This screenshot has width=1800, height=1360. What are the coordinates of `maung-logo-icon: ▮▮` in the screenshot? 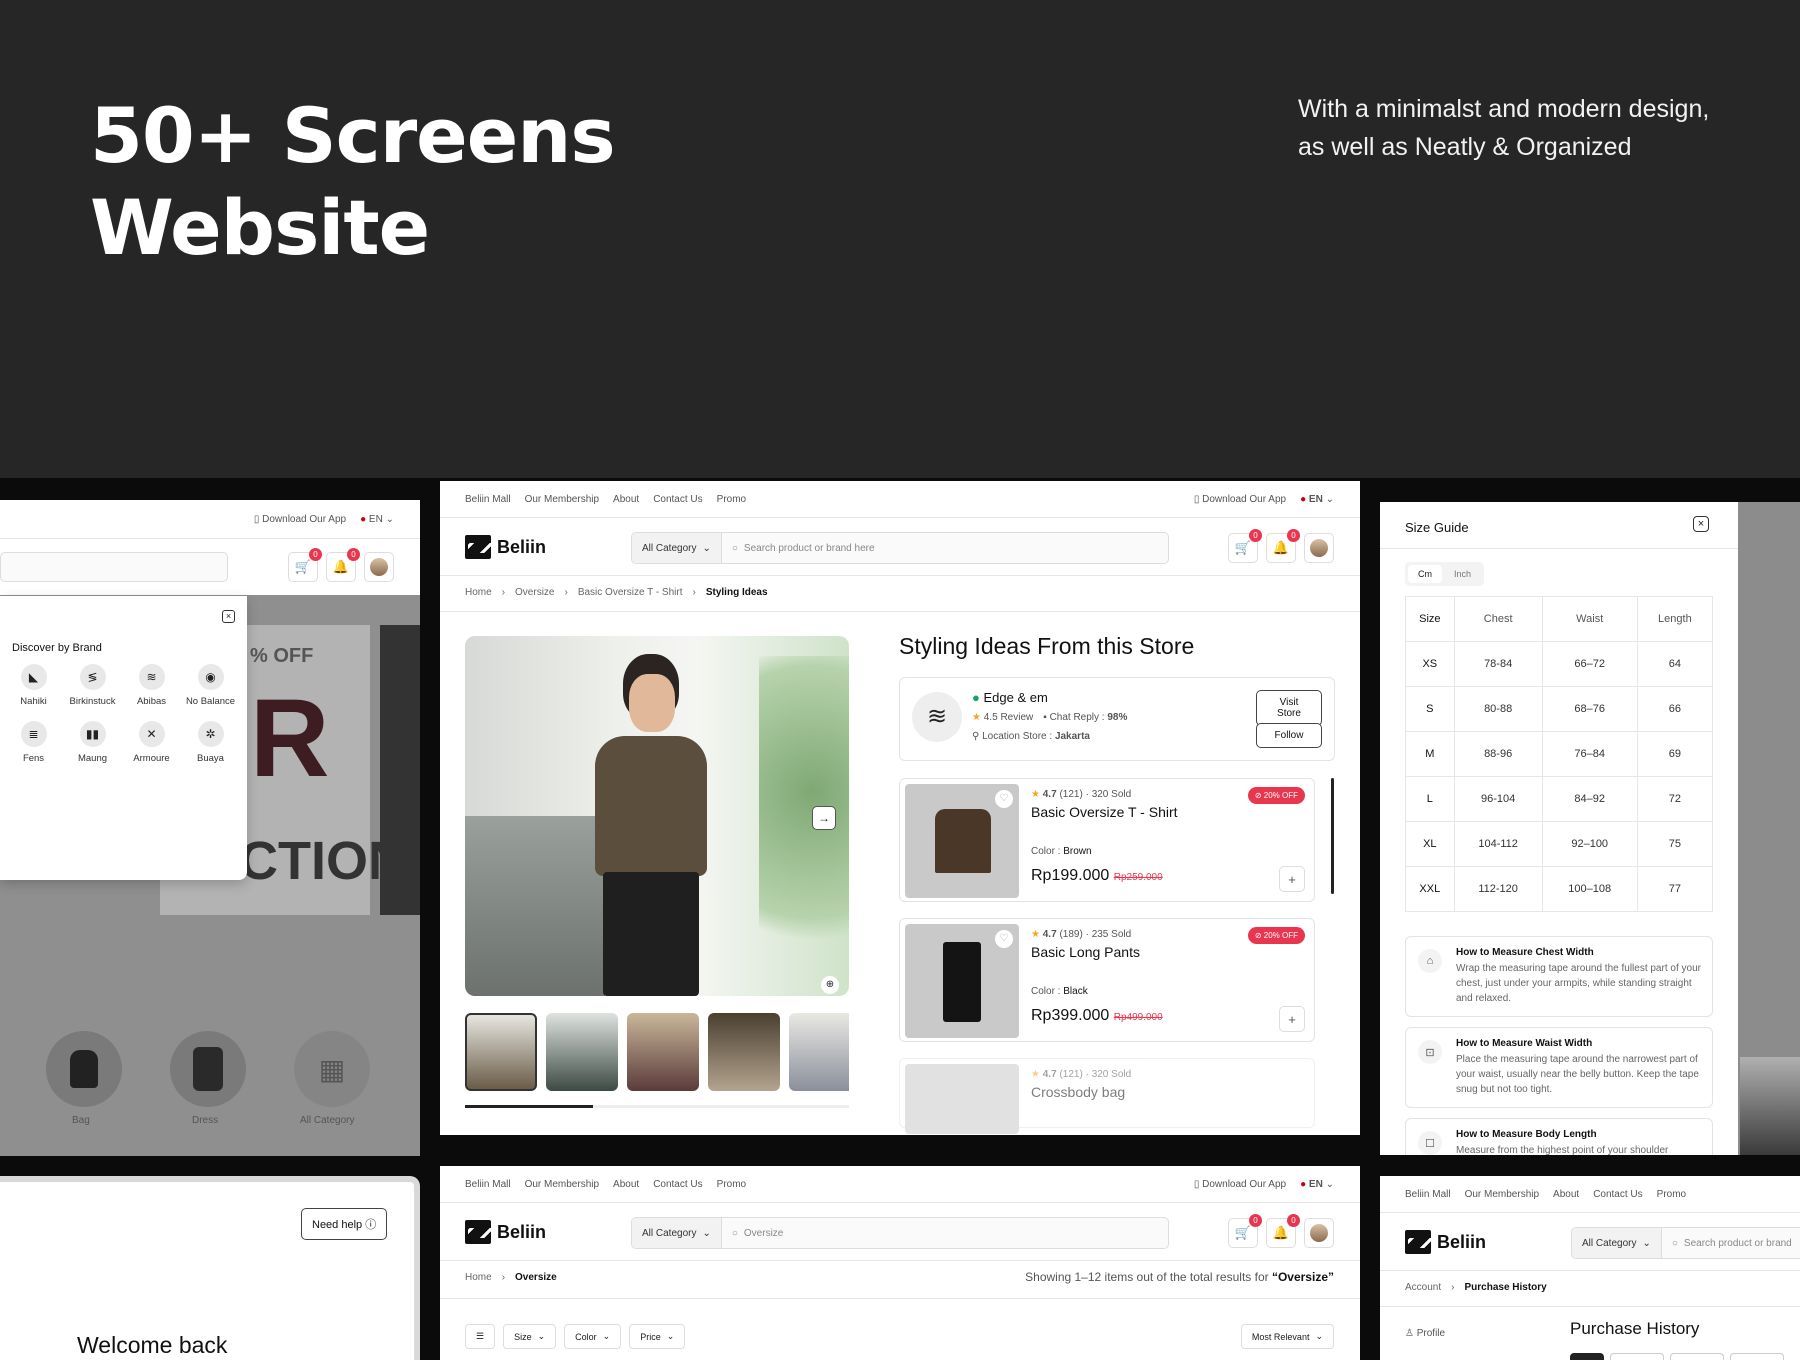 It's located at (92, 734).